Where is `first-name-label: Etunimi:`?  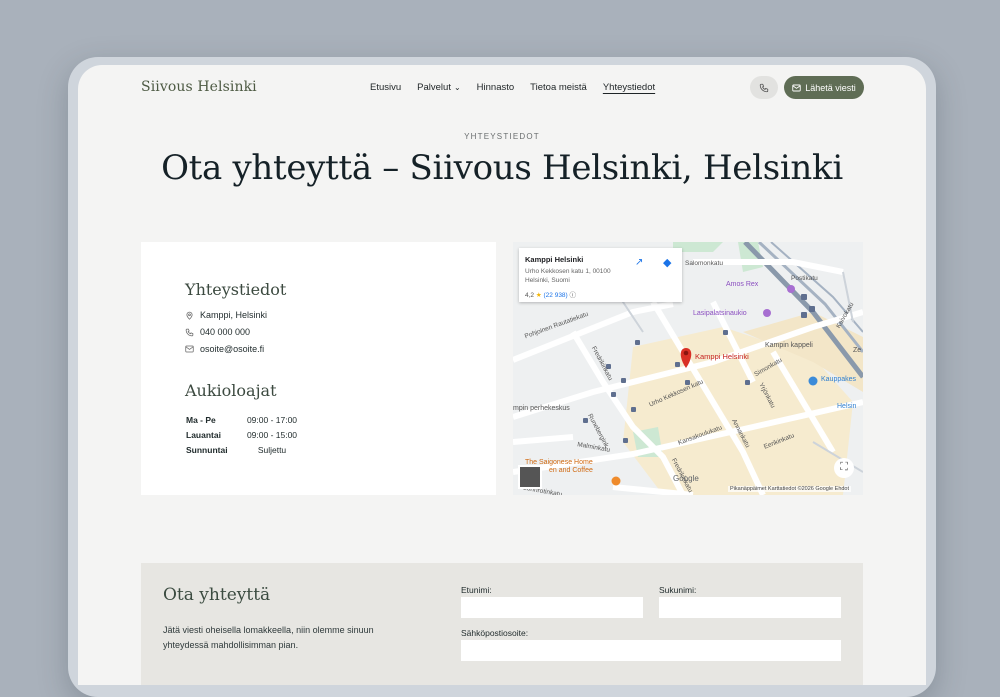 first-name-label: Etunimi: is located at coordinates (476, 590).